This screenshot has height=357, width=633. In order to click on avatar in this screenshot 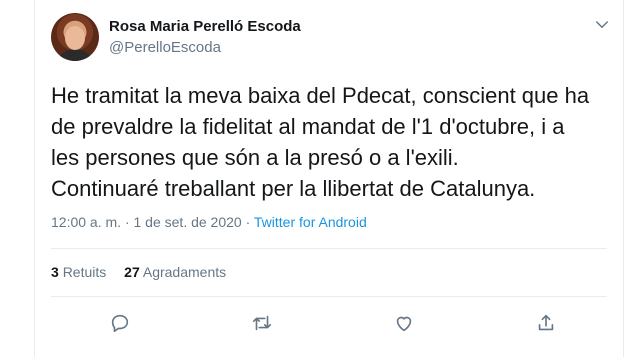, I will do `click(75, 37)`.